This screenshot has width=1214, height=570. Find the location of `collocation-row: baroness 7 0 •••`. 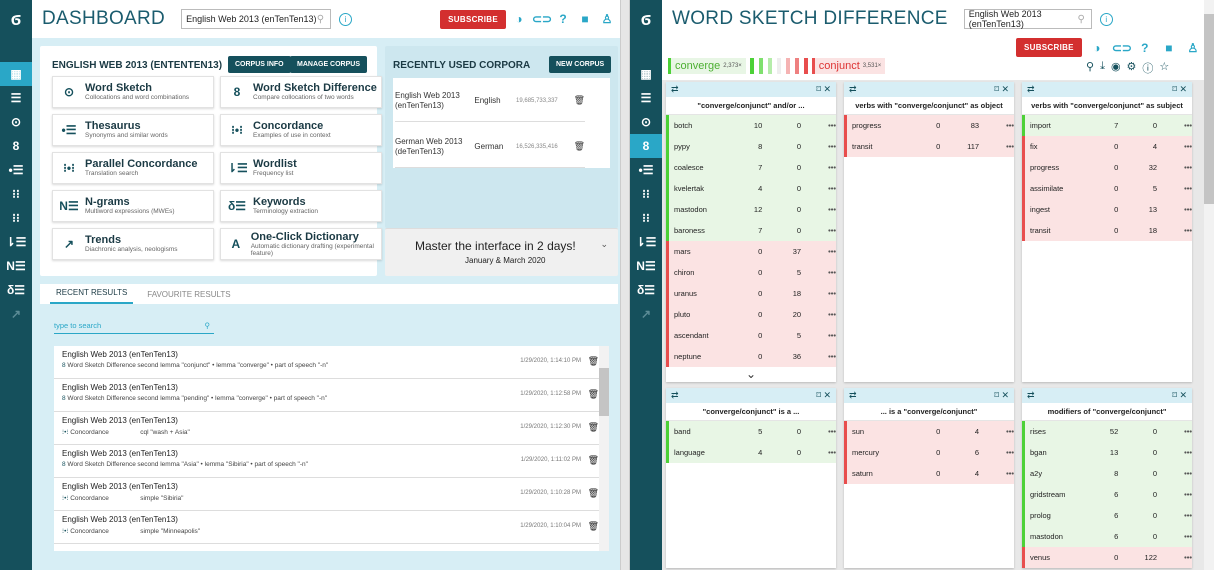

collocation-row: baroness 7 0 ••• is located at coordinates (751, 230).